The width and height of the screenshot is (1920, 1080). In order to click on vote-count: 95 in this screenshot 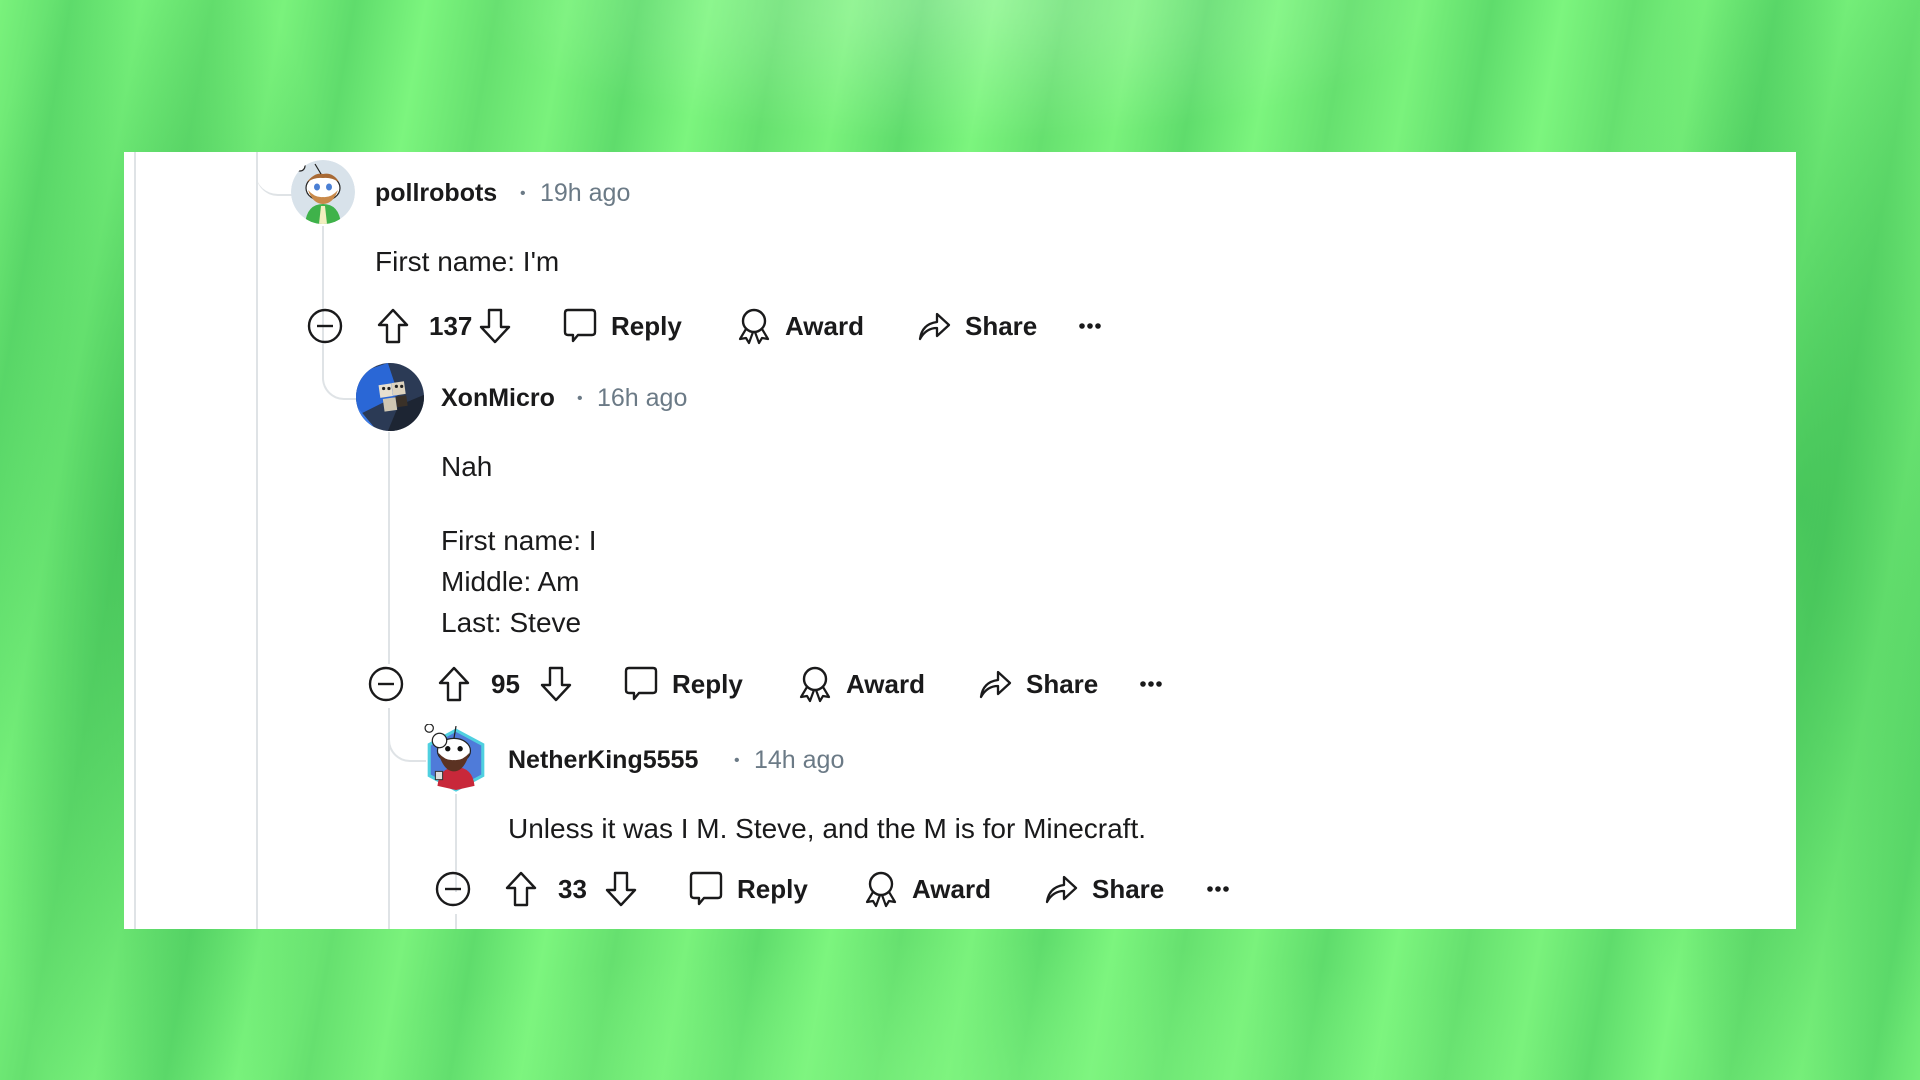, I will do `click(505, 683)`.